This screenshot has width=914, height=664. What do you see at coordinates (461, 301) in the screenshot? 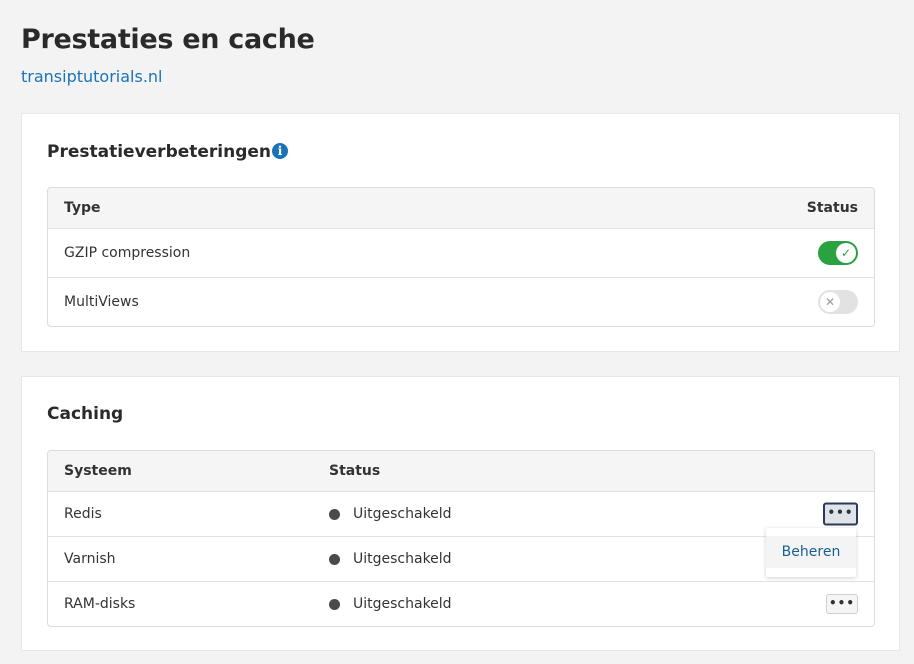
I see `table-row: MultiViews ✕` at bounding box center [461, 301].